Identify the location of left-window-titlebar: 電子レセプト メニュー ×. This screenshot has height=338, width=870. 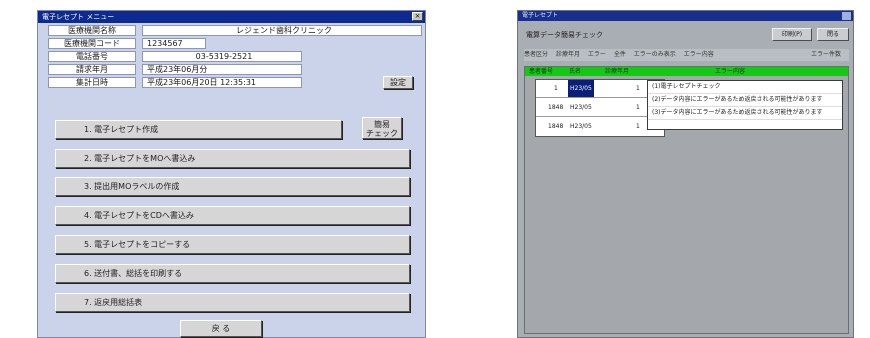
(231, 17).